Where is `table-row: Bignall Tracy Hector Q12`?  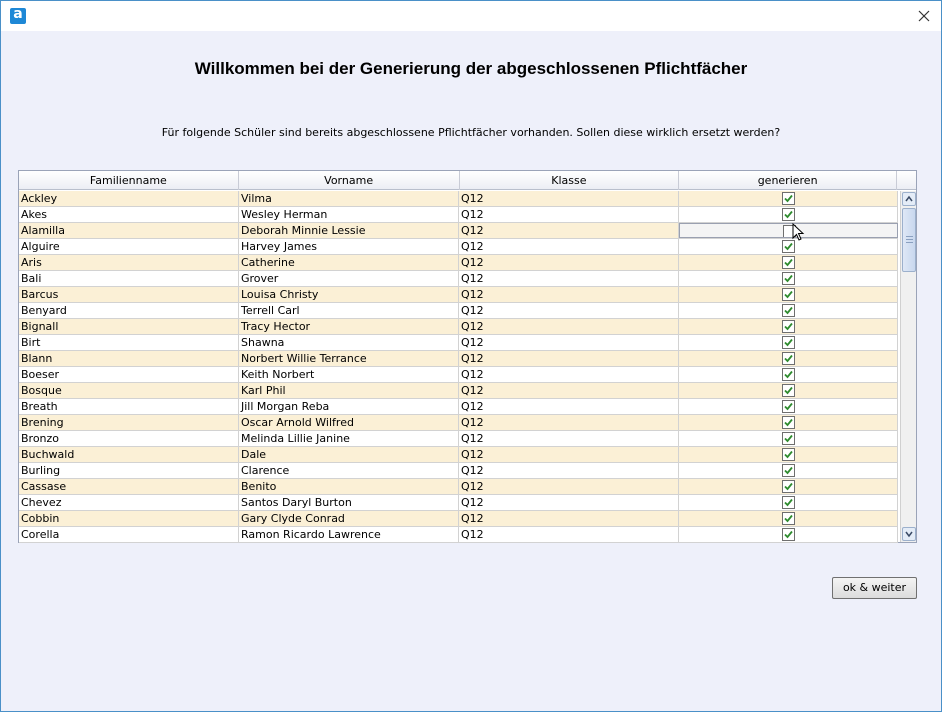
table-row: Bignall Tracy Hector Q12 is located at coordinates (458, 327).